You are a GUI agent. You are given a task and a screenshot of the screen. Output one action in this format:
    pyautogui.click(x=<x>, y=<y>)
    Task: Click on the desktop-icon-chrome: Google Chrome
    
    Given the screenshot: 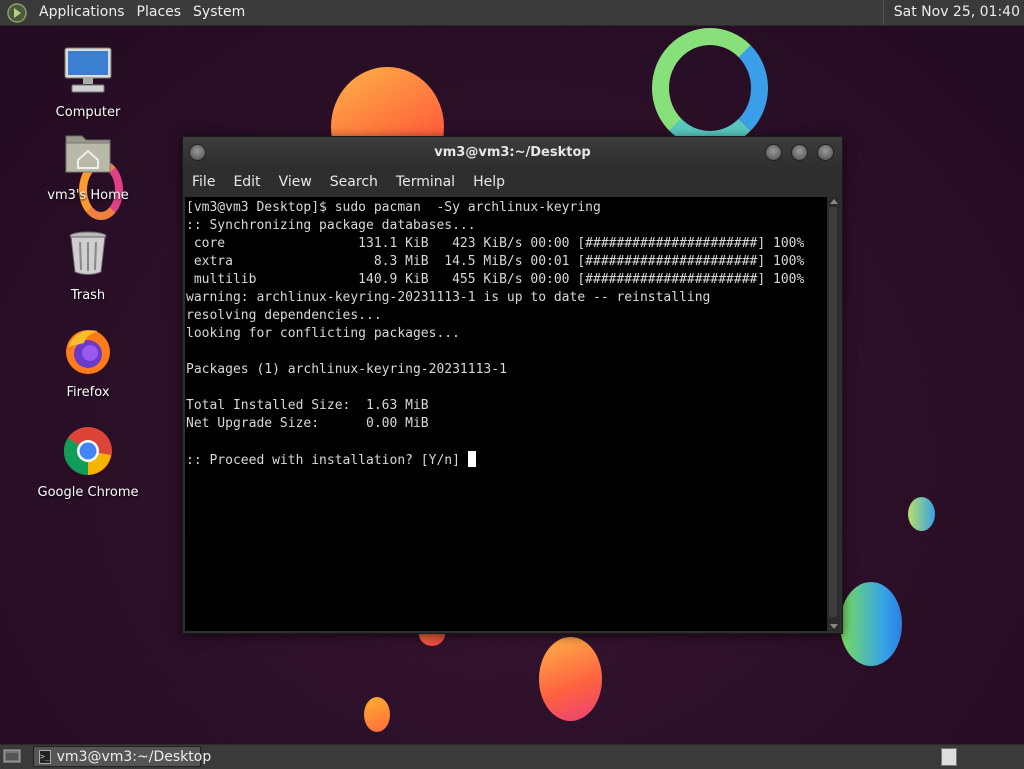 What is the action you would take?
    pyautogui.click(x=88, y=462)
    